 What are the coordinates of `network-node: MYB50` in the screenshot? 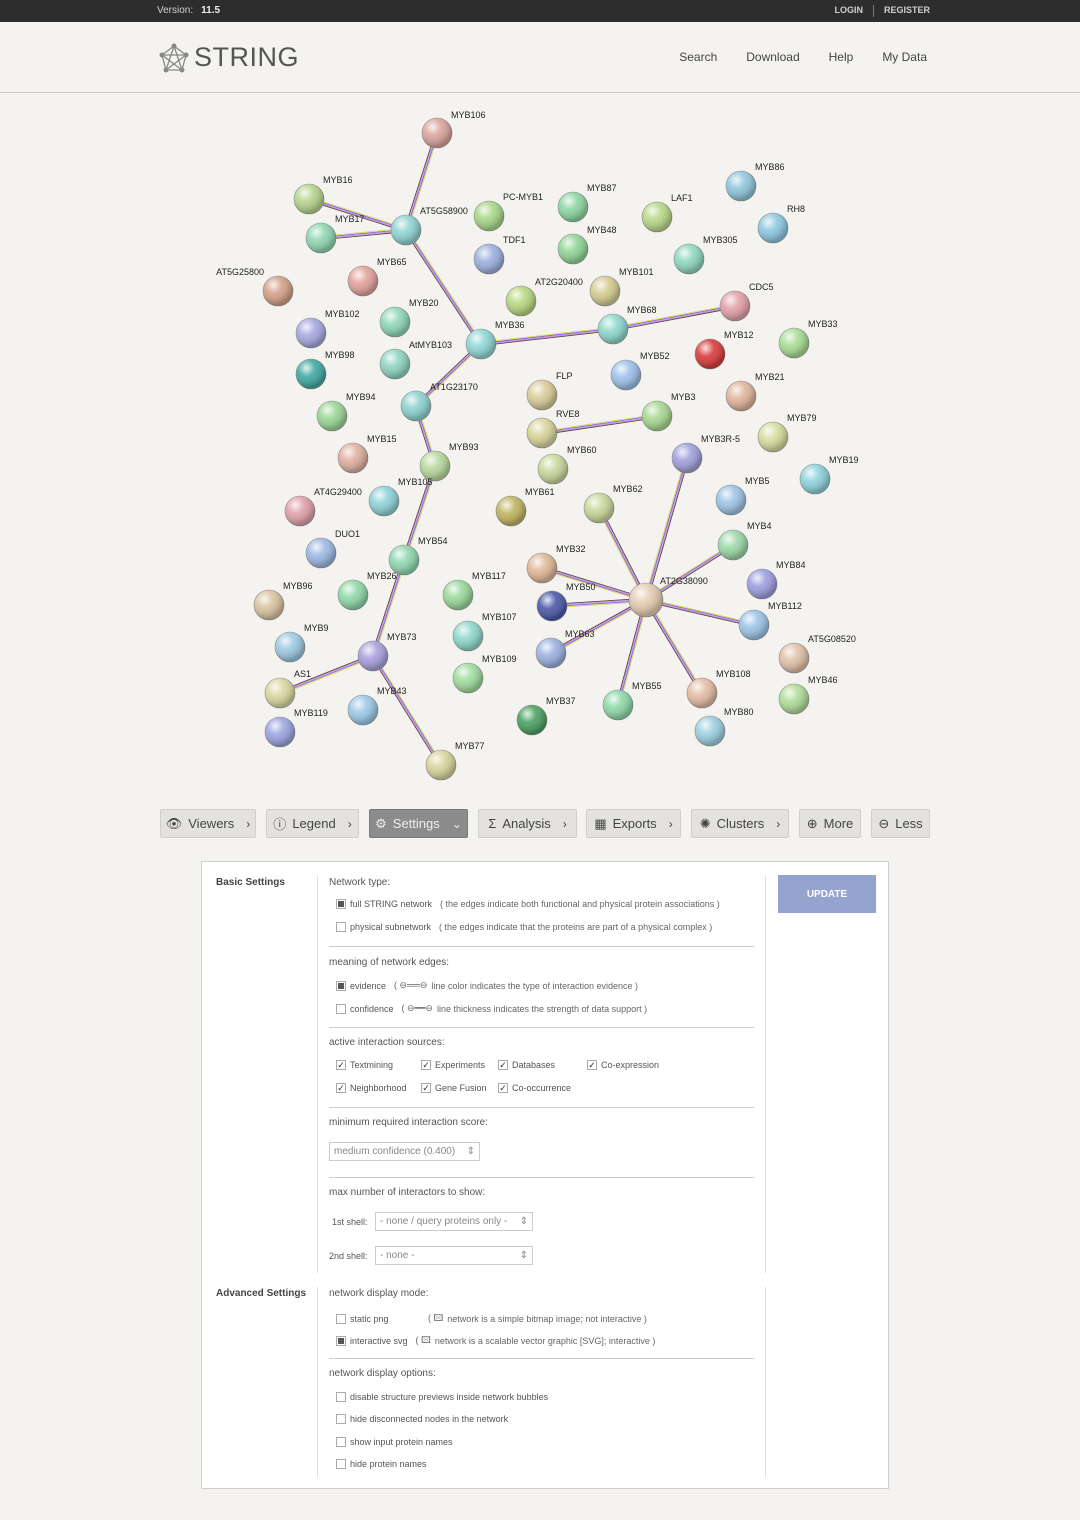 It's located at (566, 602).